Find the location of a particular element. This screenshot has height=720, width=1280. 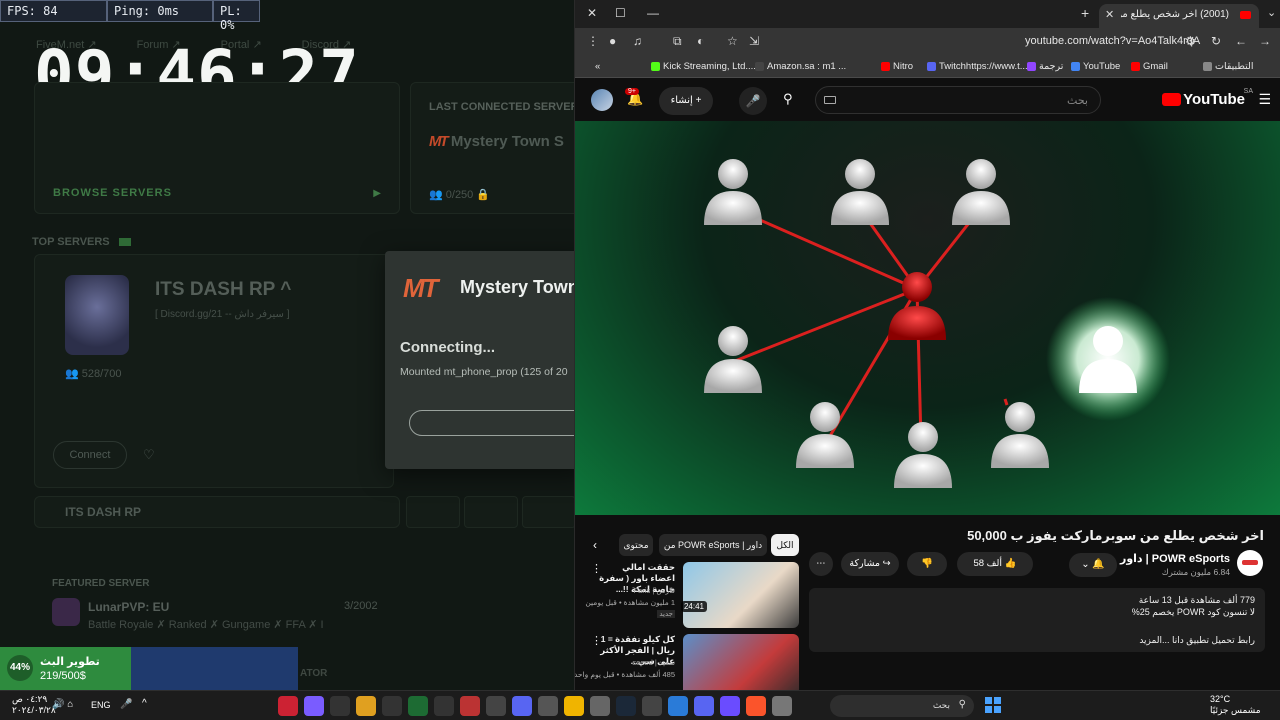

bookmark-apps: التطبيقات is located at coordinates (1228, 66).